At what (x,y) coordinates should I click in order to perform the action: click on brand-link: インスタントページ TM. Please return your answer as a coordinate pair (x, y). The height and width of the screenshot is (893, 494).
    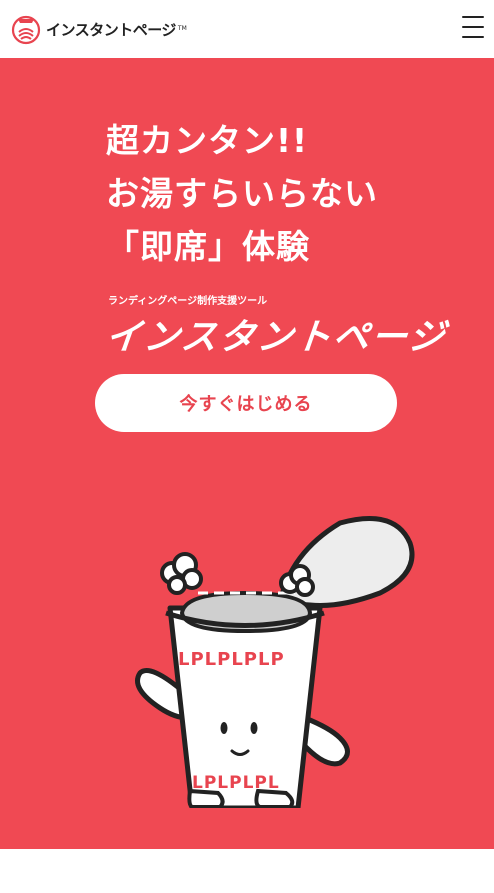
    Looking at the image, I should click on (98, 29).